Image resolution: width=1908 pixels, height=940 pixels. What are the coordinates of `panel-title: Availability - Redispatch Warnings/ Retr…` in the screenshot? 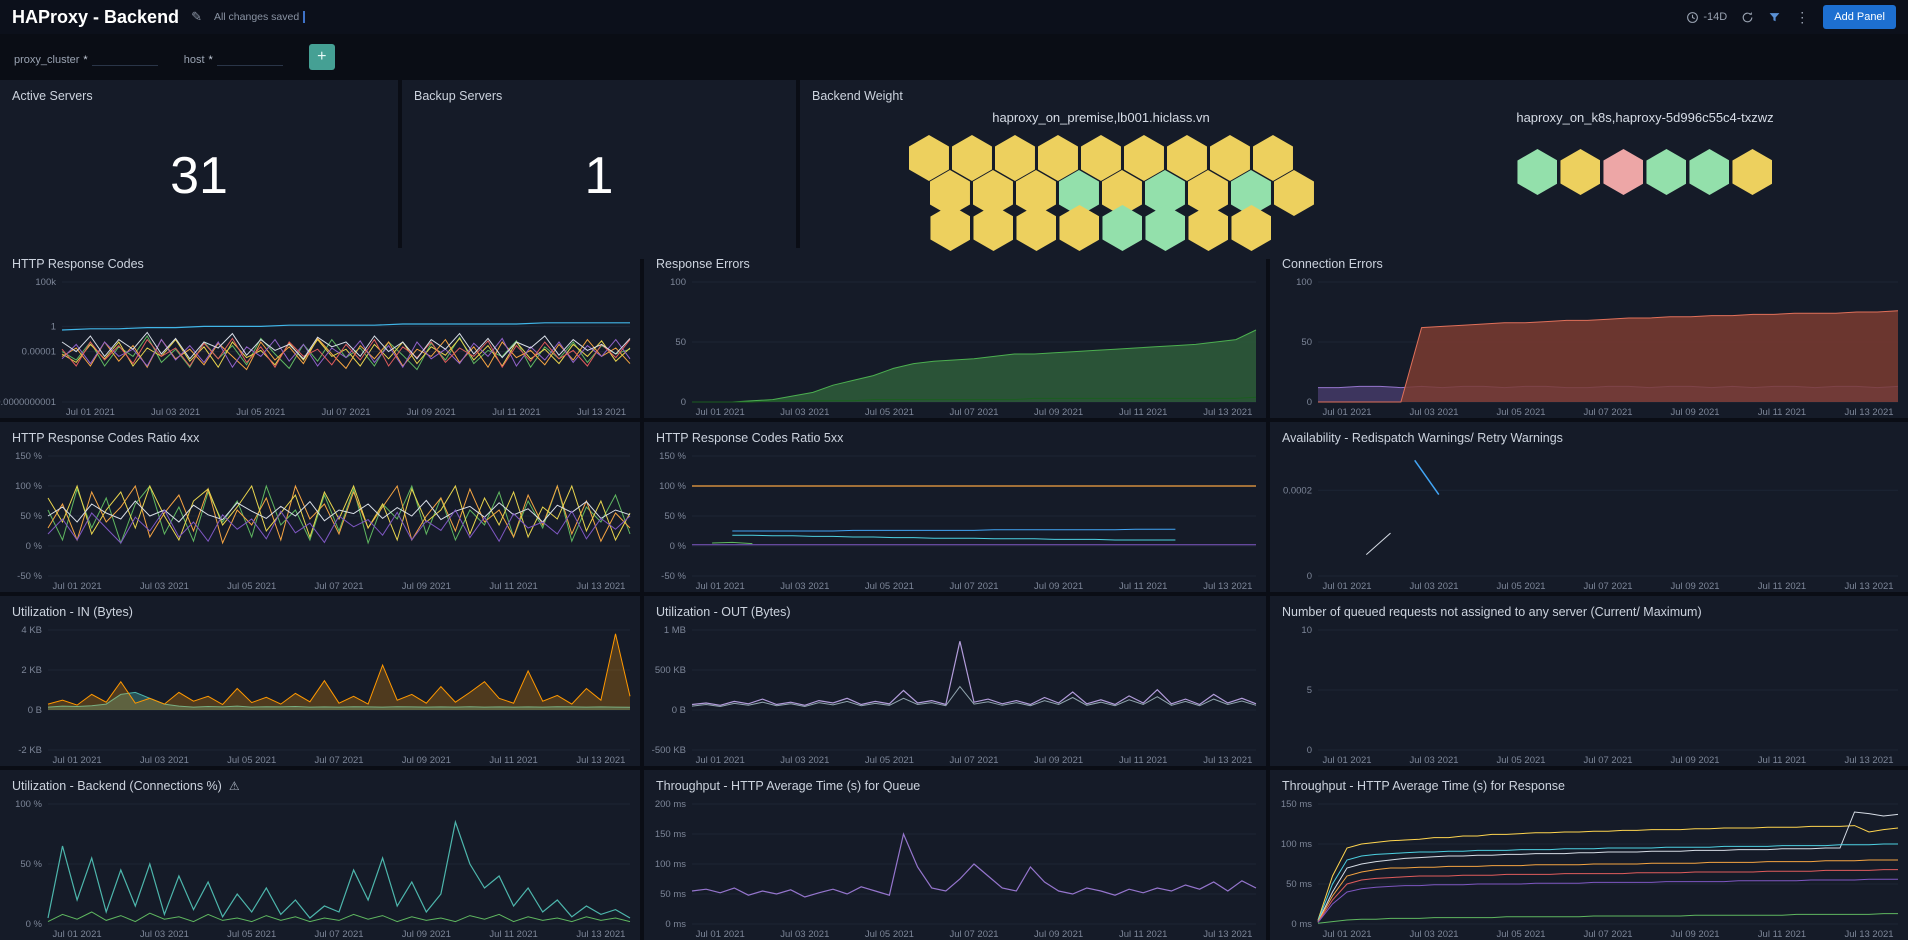 It's located at (1422, 438).